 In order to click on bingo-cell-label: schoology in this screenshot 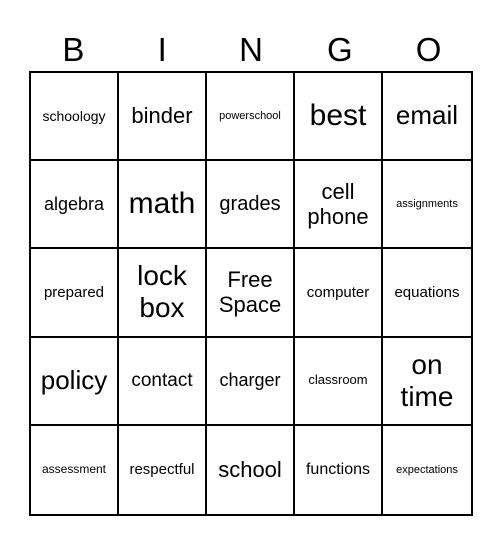, I will do `click(74, 116)`.